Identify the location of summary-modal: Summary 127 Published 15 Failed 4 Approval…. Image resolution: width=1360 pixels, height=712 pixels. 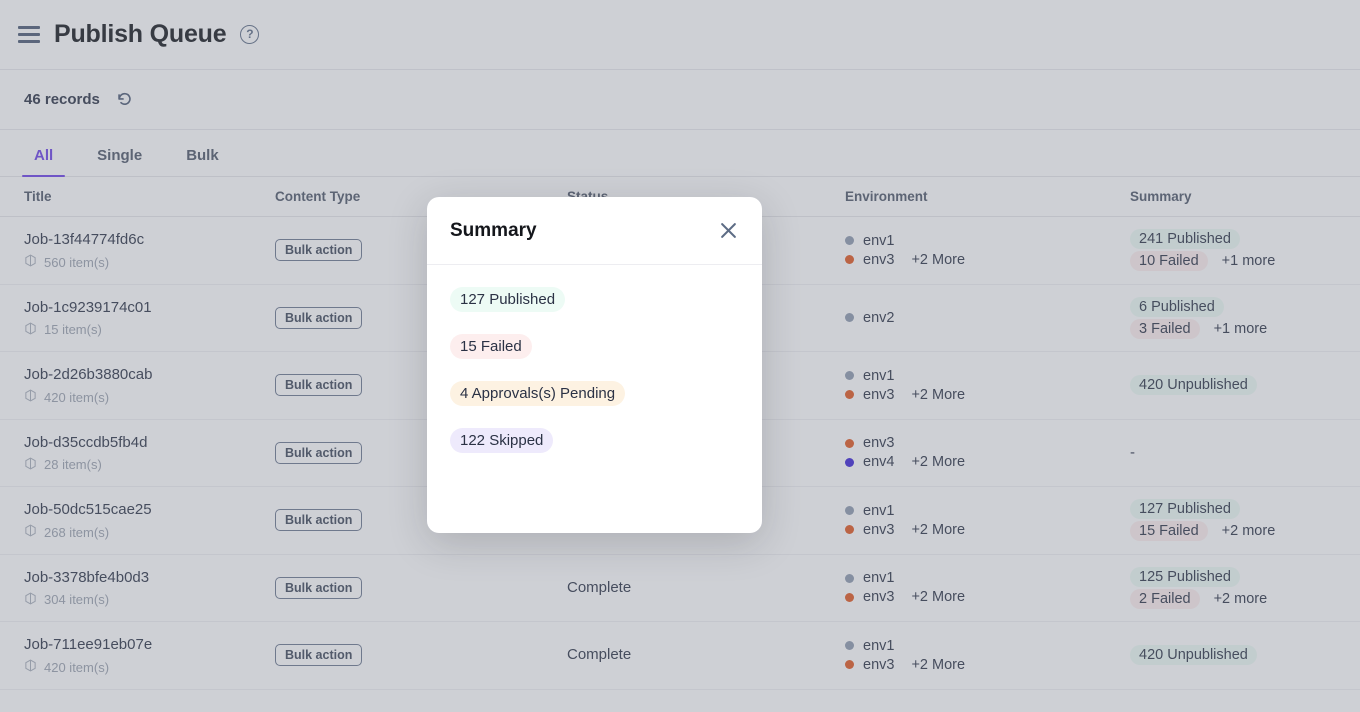
(594, 365).